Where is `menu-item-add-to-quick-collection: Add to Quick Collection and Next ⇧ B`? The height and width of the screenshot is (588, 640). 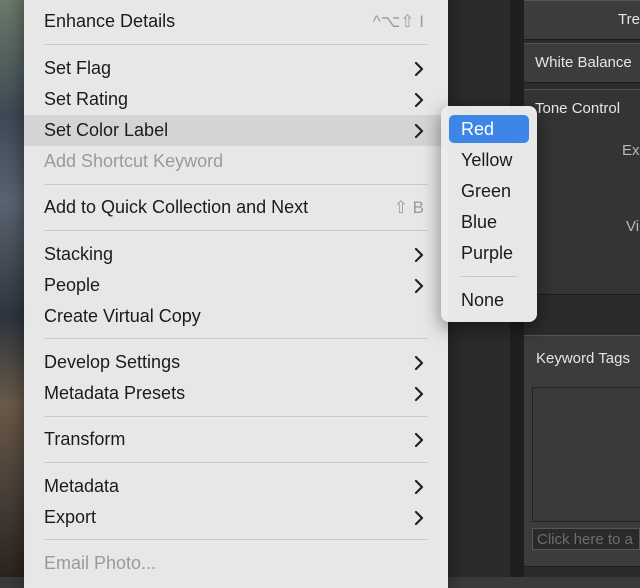
menu-item-add-to-quick-collection: Add to Quick Collection and Next ⇧ B is located at coordinates (236, 207).